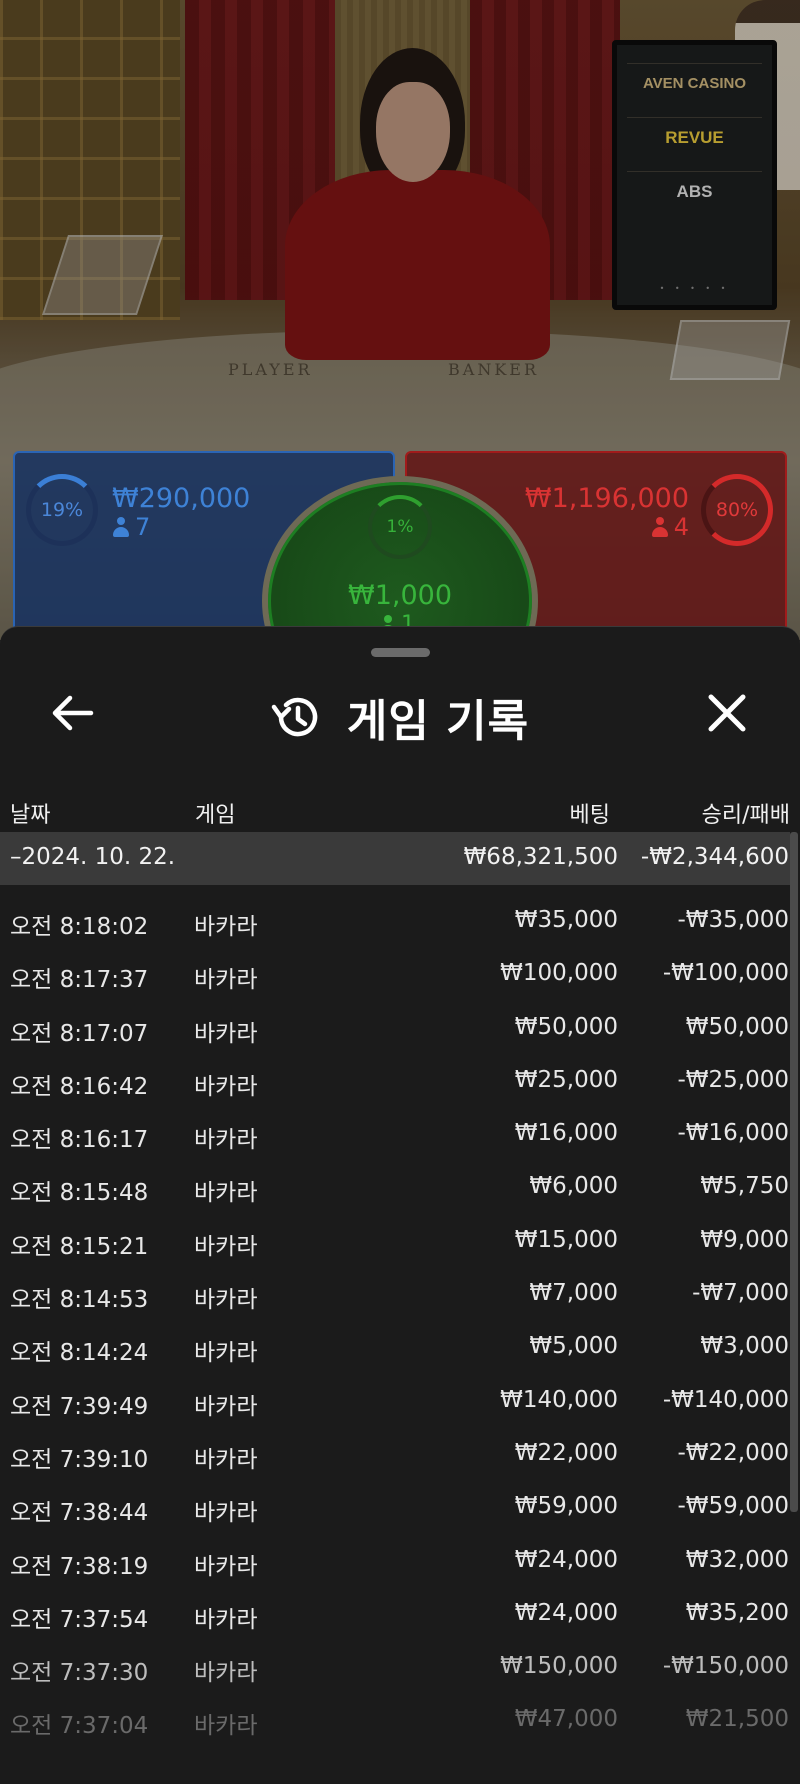 The height and width of the screenshot is (1784, 800). What do you see at coordinates (79, 927) in the screenshot?
I see `row-time: 오전 8:18:02` at bounding box center [79, 927].